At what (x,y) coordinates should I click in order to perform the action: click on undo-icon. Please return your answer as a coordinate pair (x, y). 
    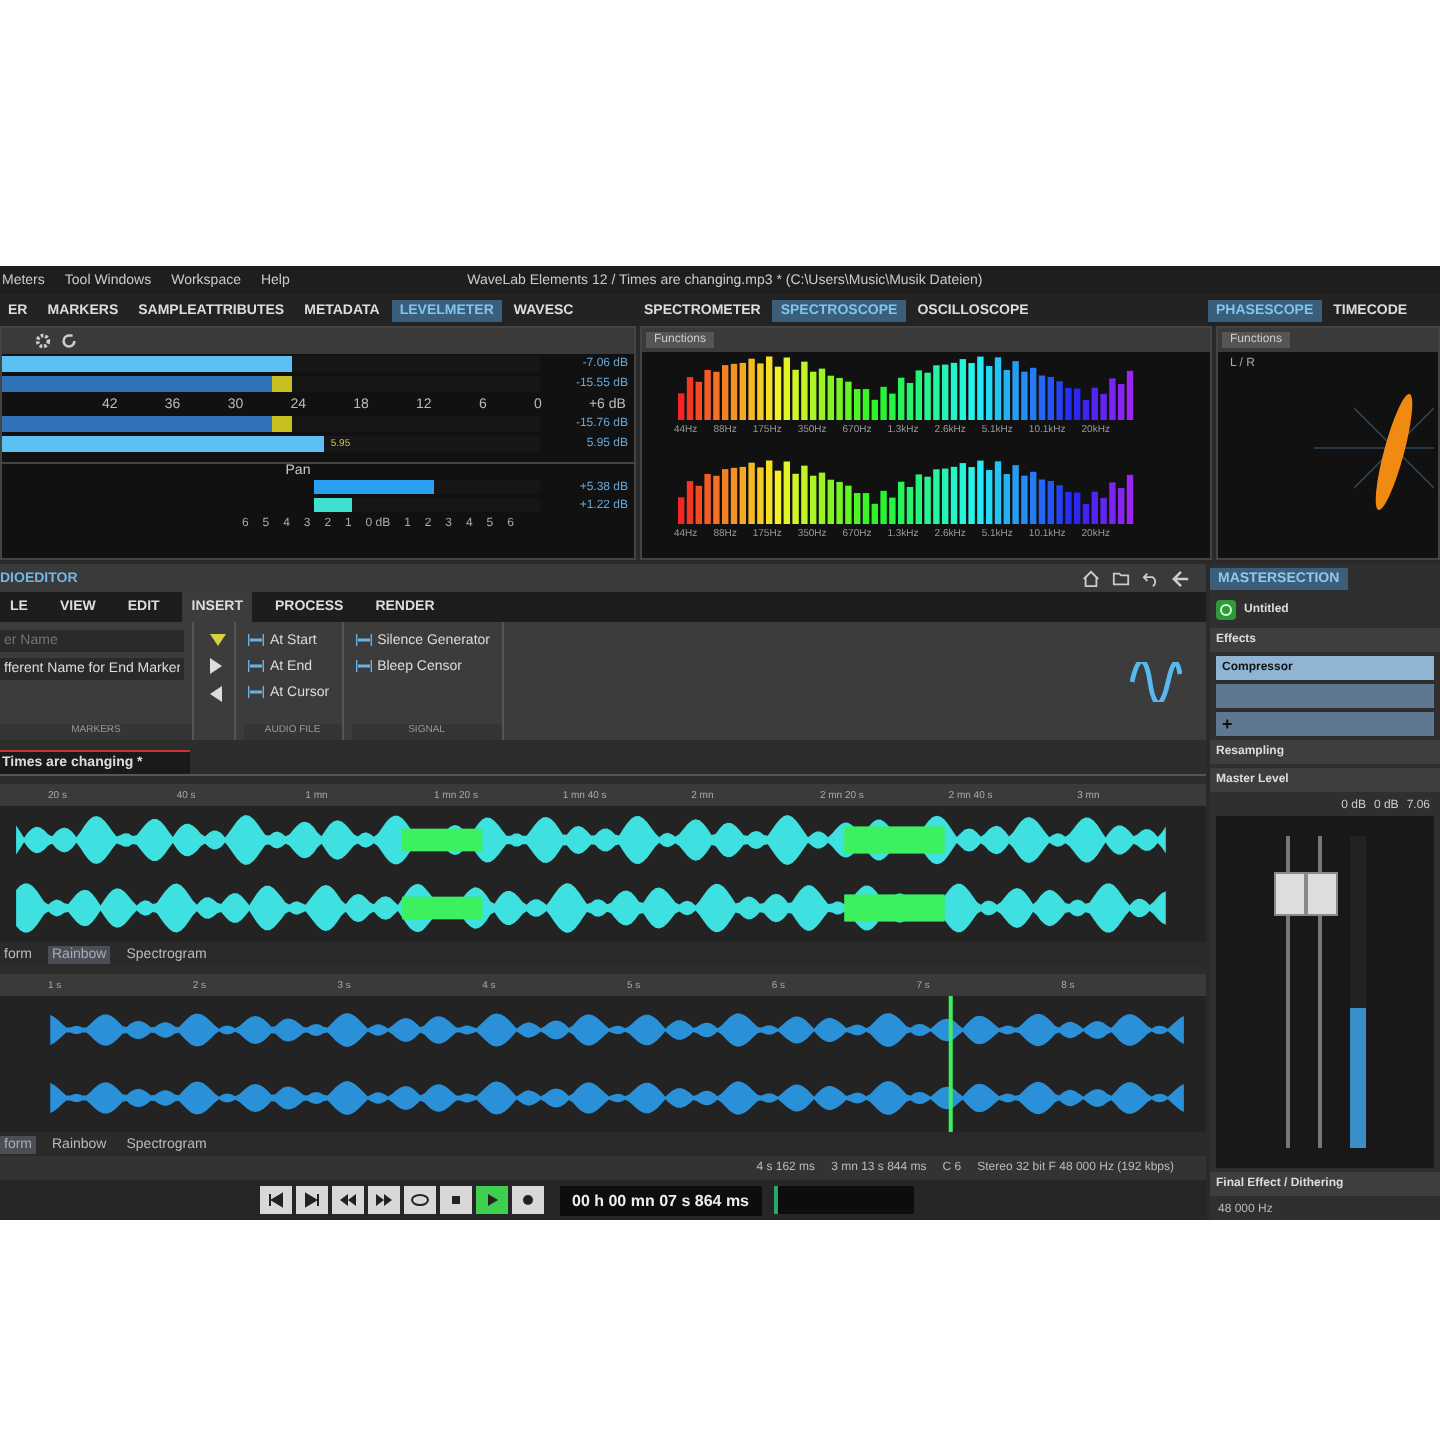
    Looking at the image, I should click on (1151, 578).